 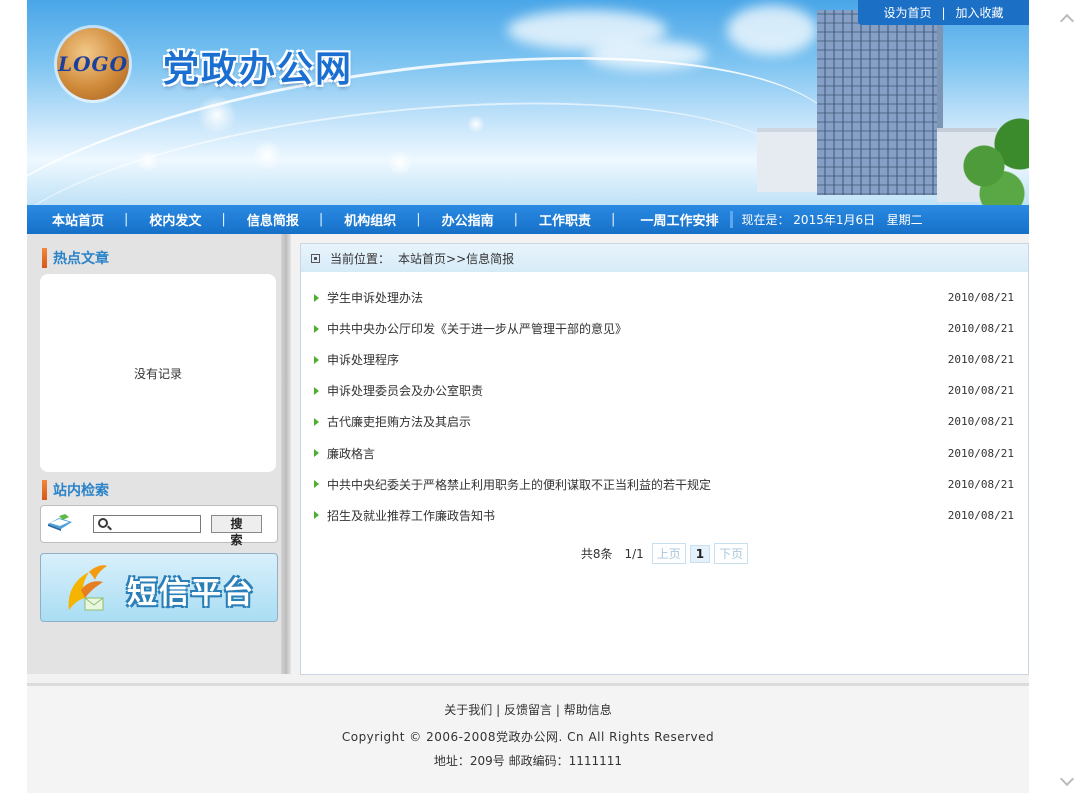 What do you see at coordinates (405, 390) in the screenshot?
I see `article-title-link: 申诉处理委员会及办公室职责` at bounding box center [405, 390].